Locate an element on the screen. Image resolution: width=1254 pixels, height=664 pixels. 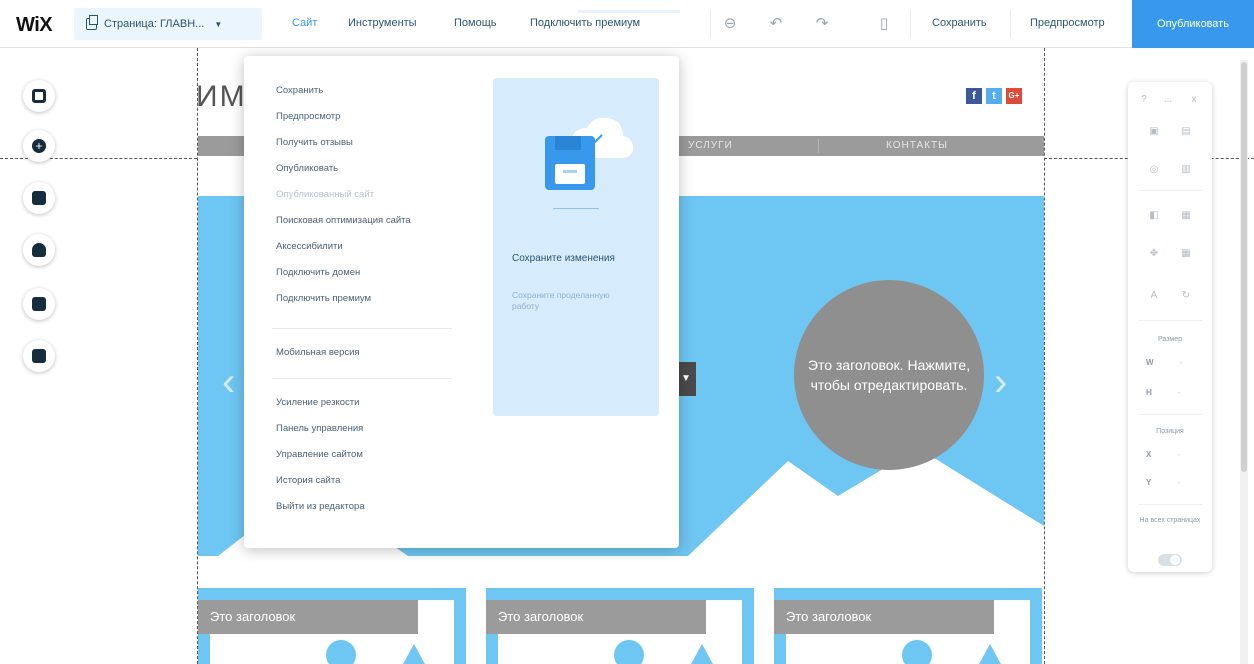
google-plus-icon: G+ is located at coordinates (1014, 96).